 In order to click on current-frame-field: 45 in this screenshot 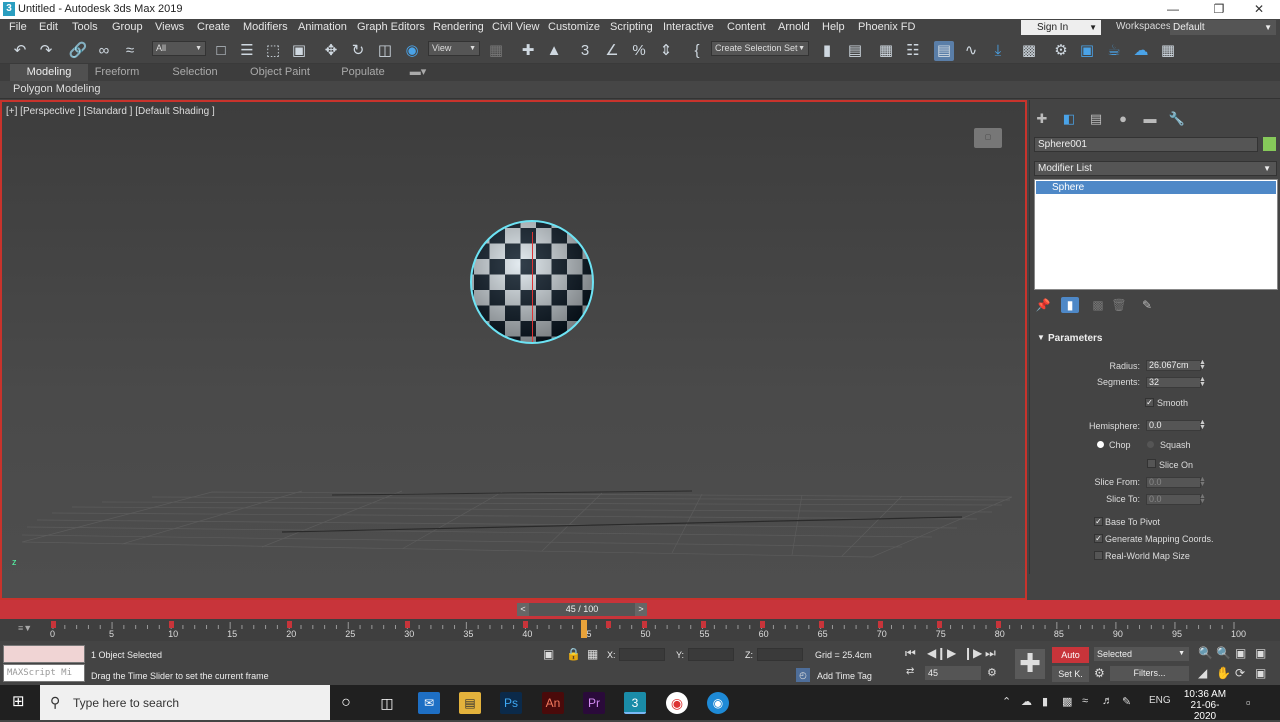, I will do `click(953, 673)`.